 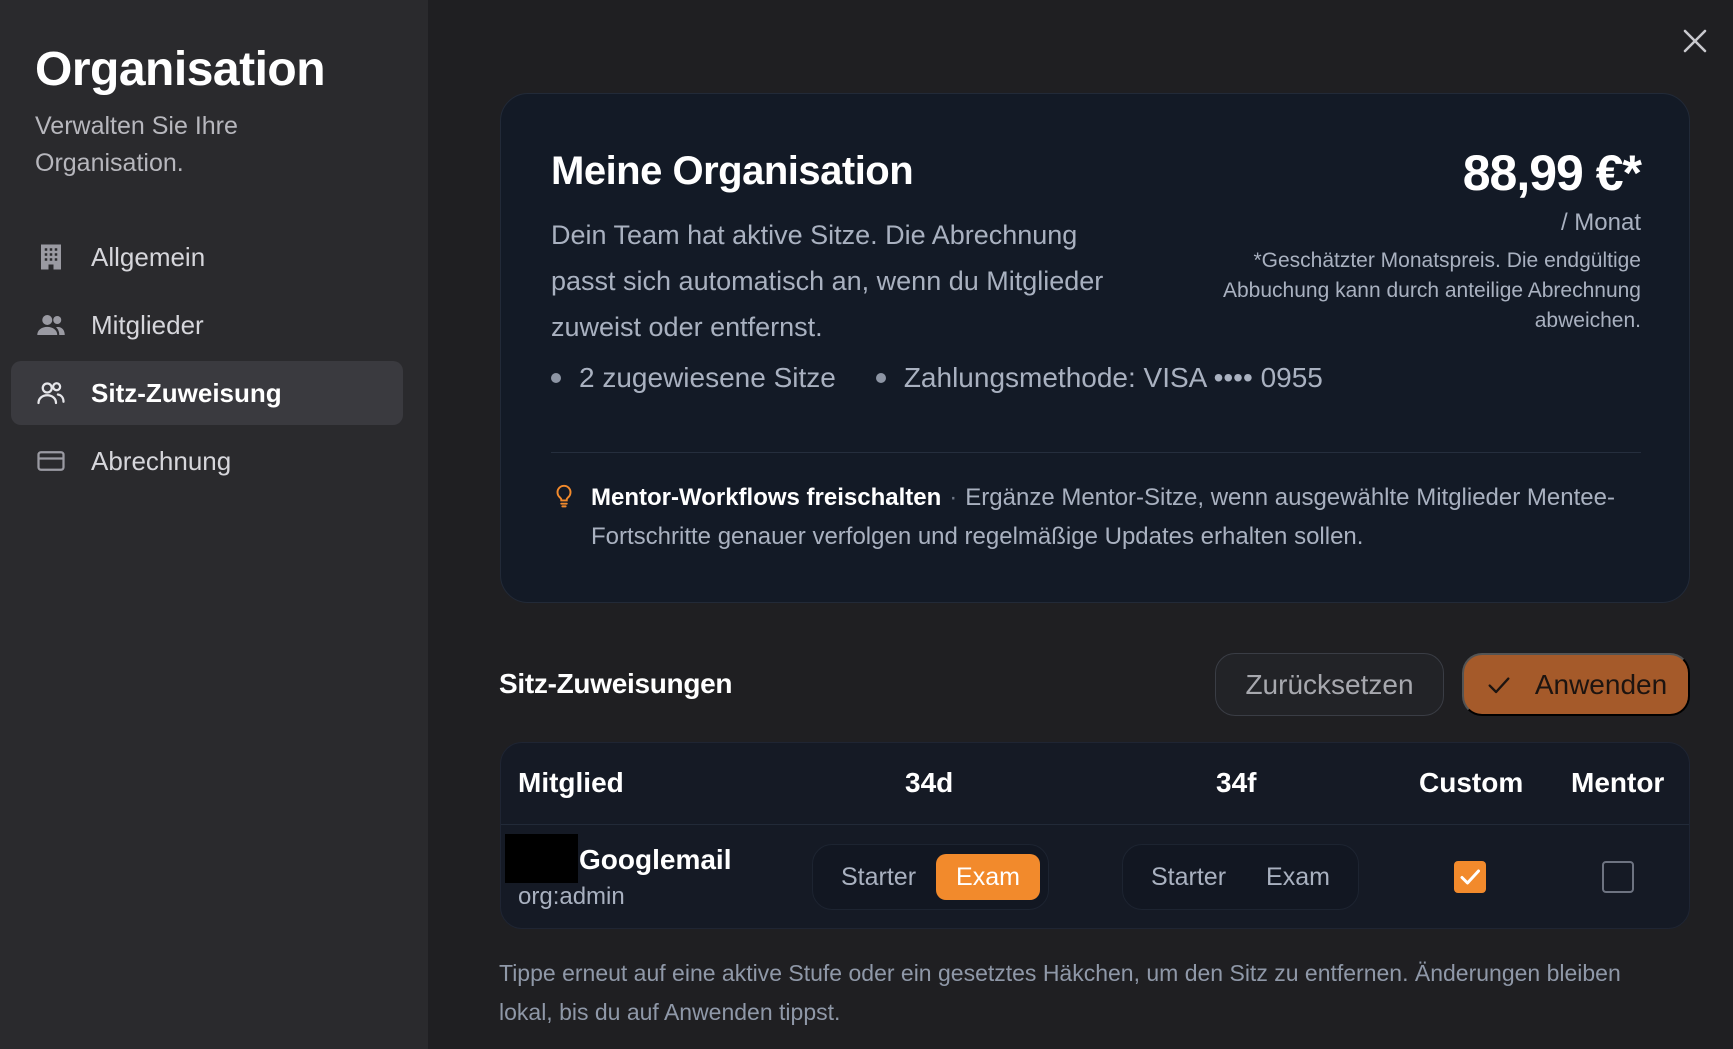 What do you see at coordinates (878, 877) in the screenshot?
I see `tier-34d-starter: Starter` at bounding box center [878, 877].